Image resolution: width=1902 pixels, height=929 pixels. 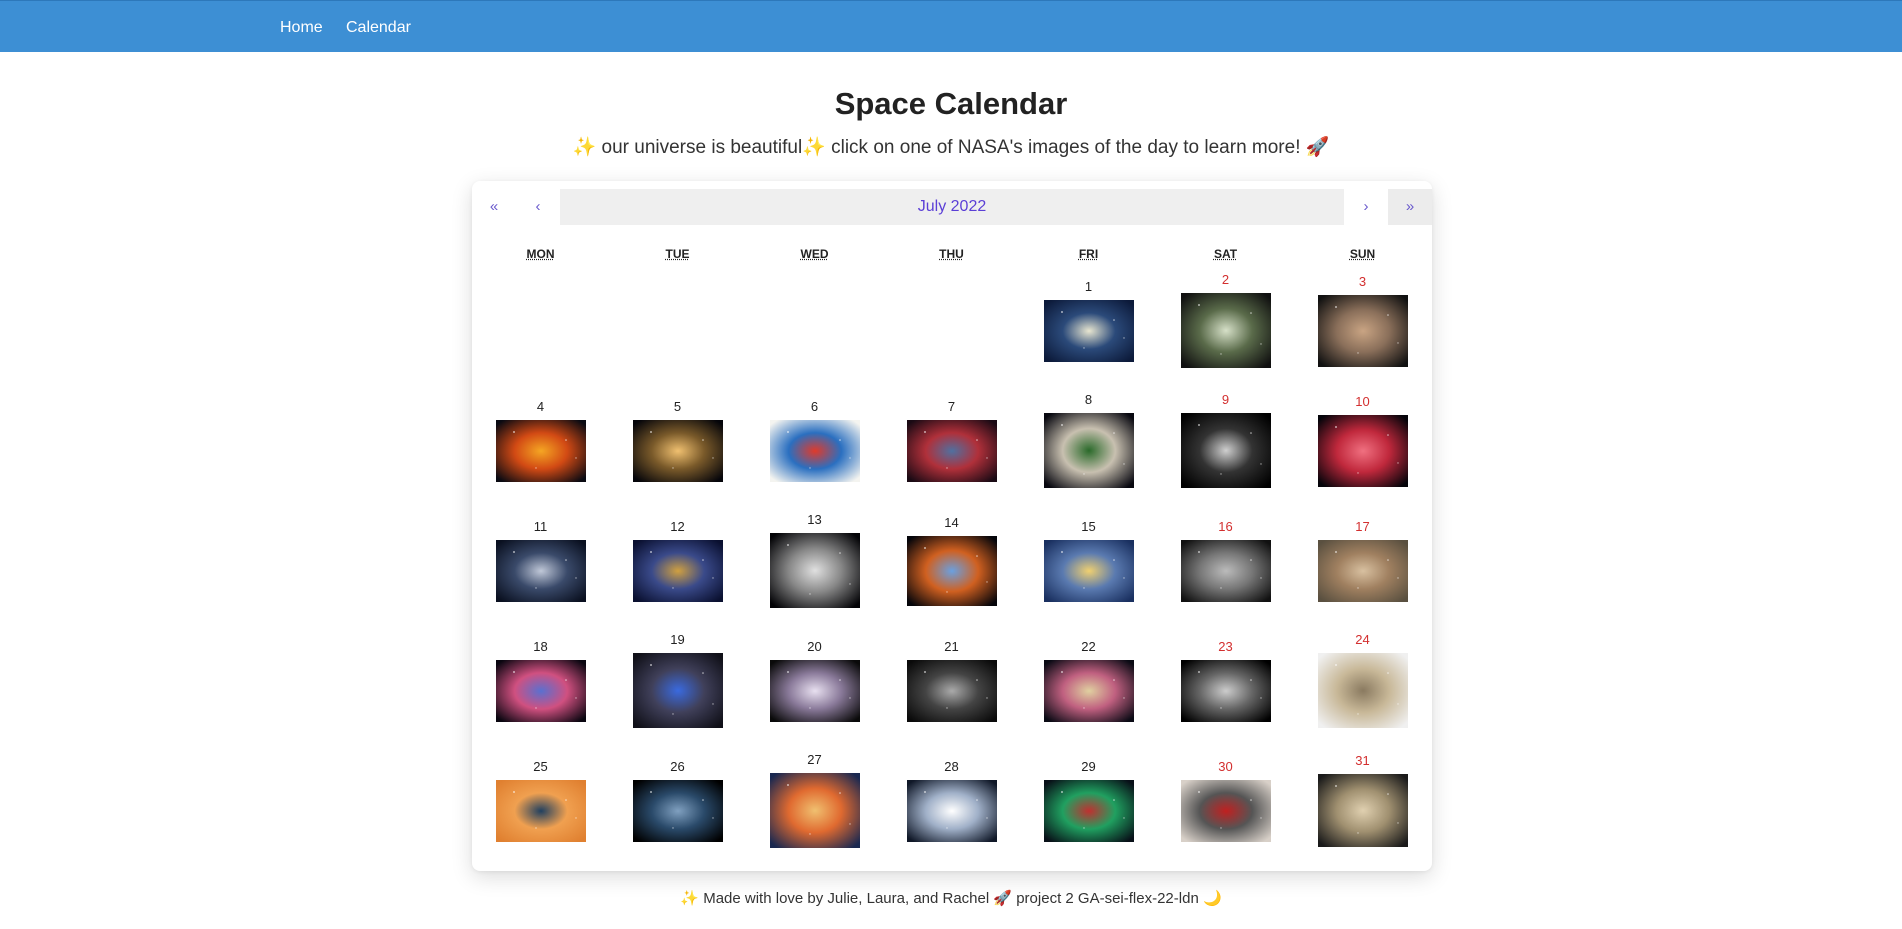 I want to click on calendar-day: 5, so click(x=677, y=441).